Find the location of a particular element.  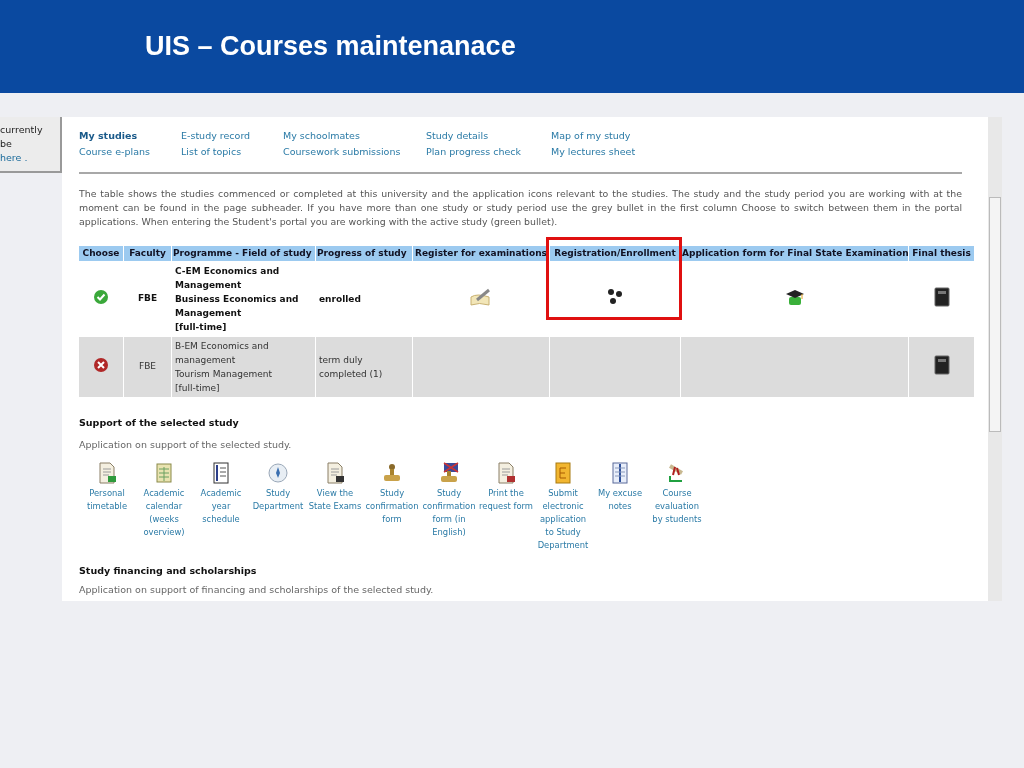

column-header: Faculty is located at coordinates (147, 253).